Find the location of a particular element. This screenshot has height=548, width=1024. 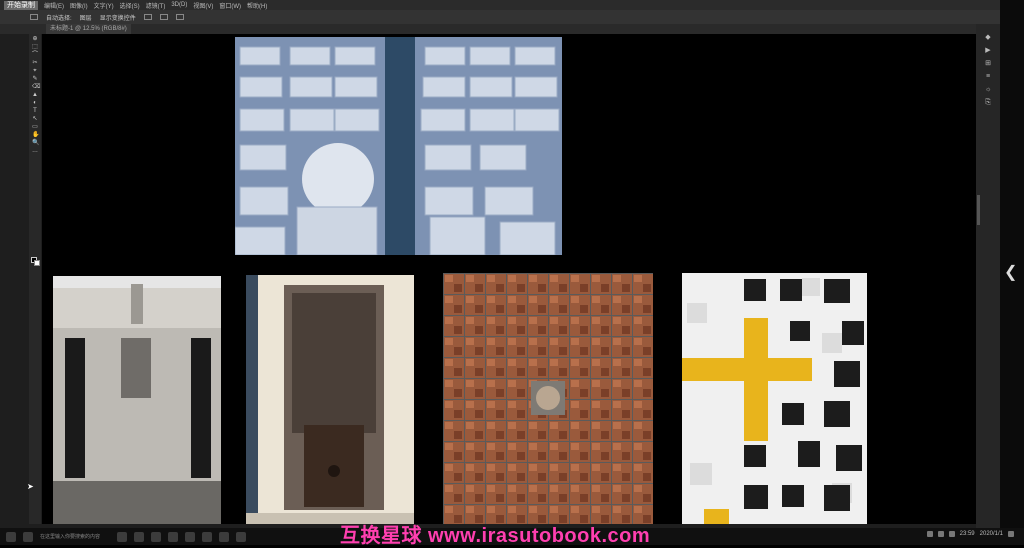

tray-time: 23:59 is located at coordinates (967, 534).